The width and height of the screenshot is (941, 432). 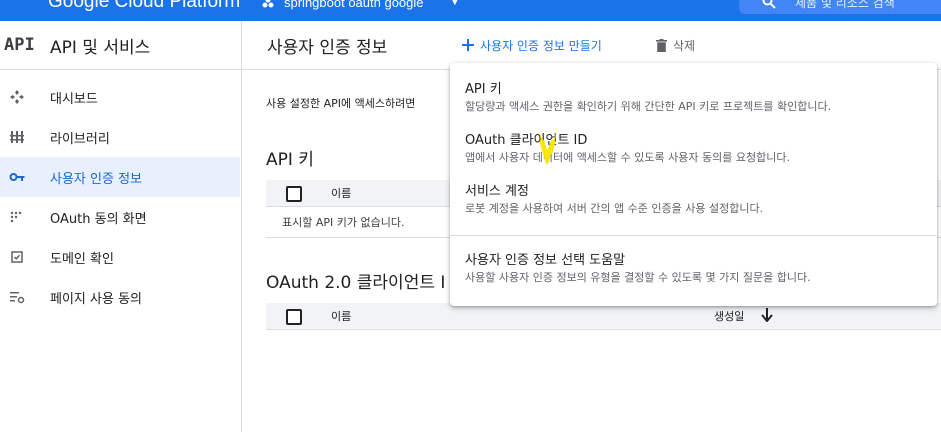 What do you see at coordinates (455, 3) in the screenshot?
I see `chevron-down-icon: ▼` at bounding box center [455, 3].